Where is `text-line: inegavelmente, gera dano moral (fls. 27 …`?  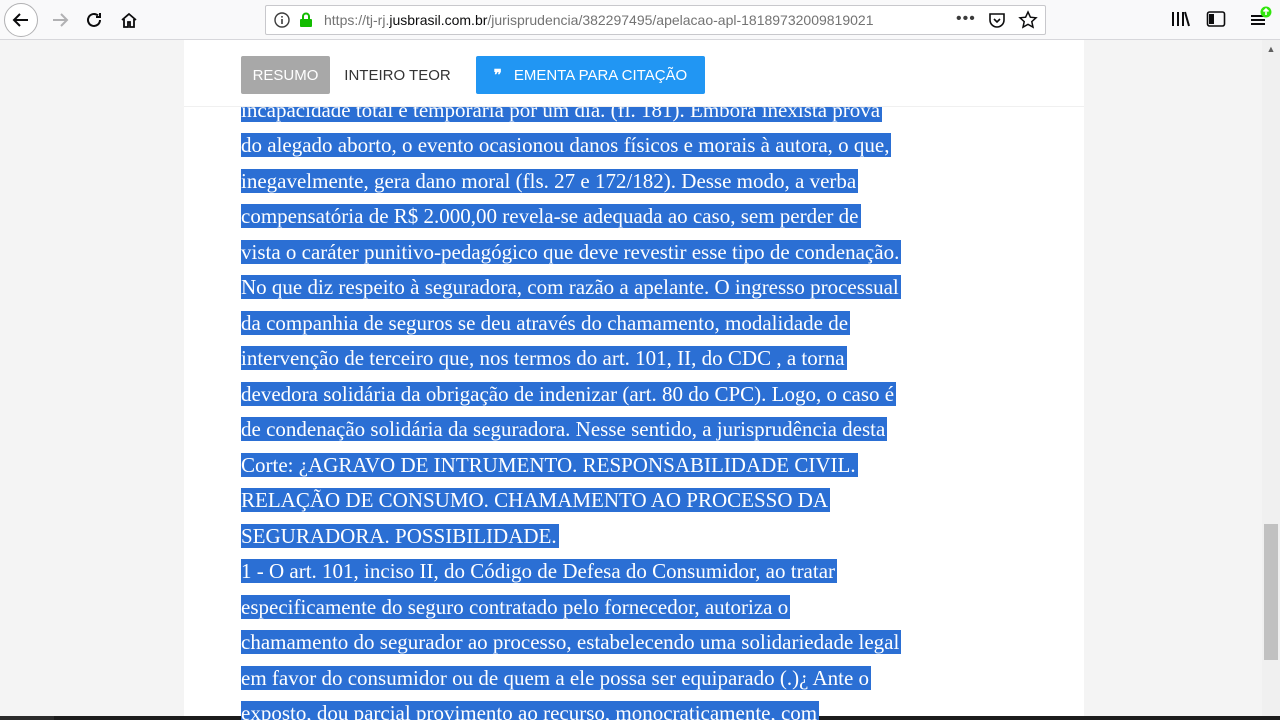 text-line: inegavelmente, gera dano moral (fls. 27 … is located at coordinates (550, 181).